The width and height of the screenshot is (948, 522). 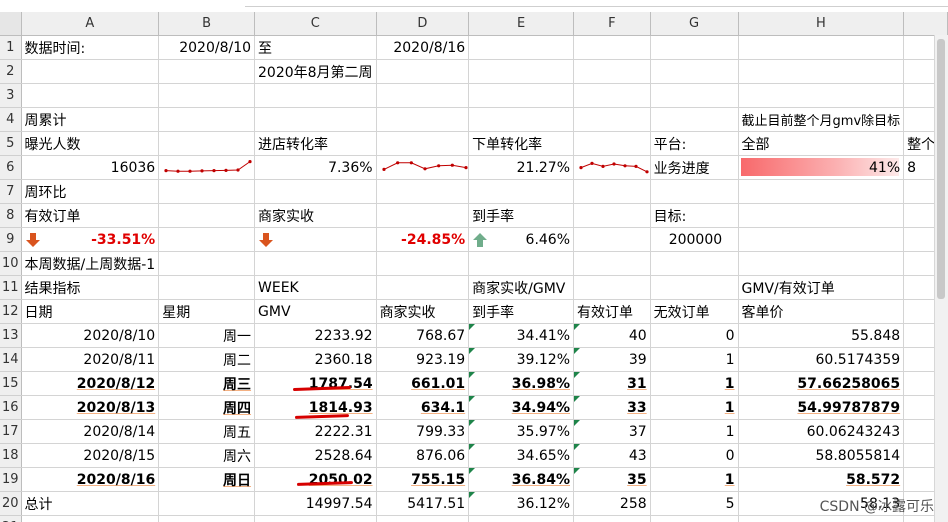 I want to click on cell-c5: 进店转化率, so click(x=315, y=143).